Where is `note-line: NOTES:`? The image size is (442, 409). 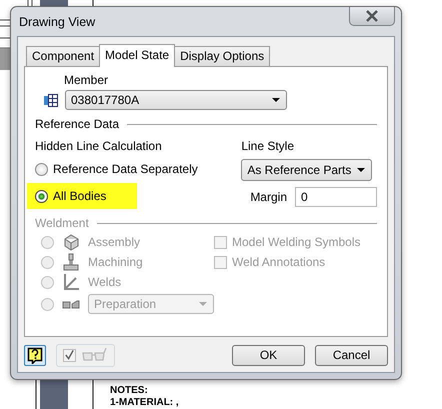
note-line: NOTES: is located at coordinates (129, 391).